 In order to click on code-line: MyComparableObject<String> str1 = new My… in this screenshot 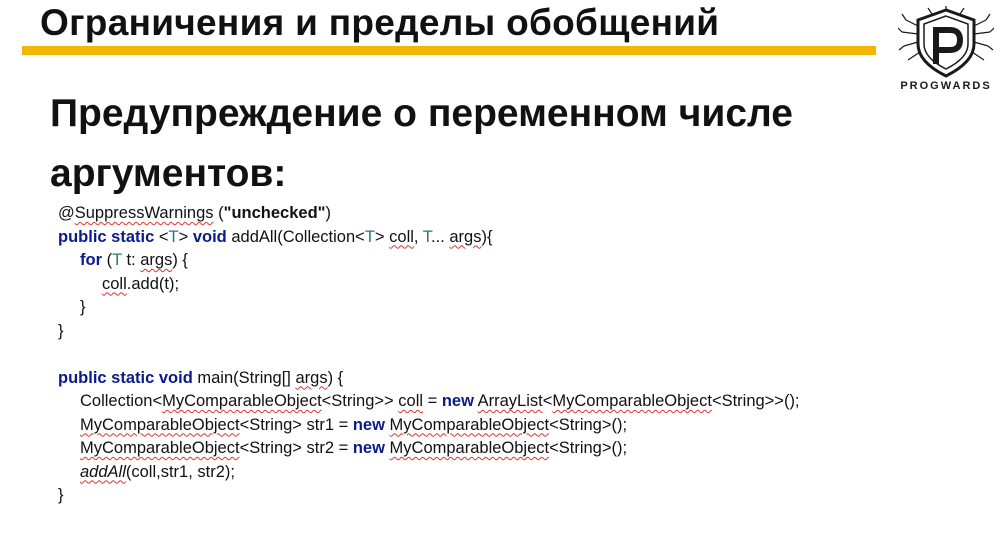, I will do `click(354, 424)`.